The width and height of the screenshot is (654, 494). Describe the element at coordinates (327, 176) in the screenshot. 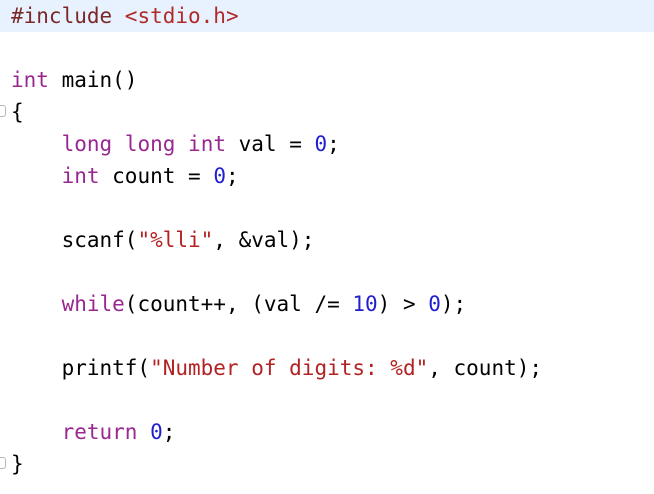

I see `code-line: int count = 0;` at that location.